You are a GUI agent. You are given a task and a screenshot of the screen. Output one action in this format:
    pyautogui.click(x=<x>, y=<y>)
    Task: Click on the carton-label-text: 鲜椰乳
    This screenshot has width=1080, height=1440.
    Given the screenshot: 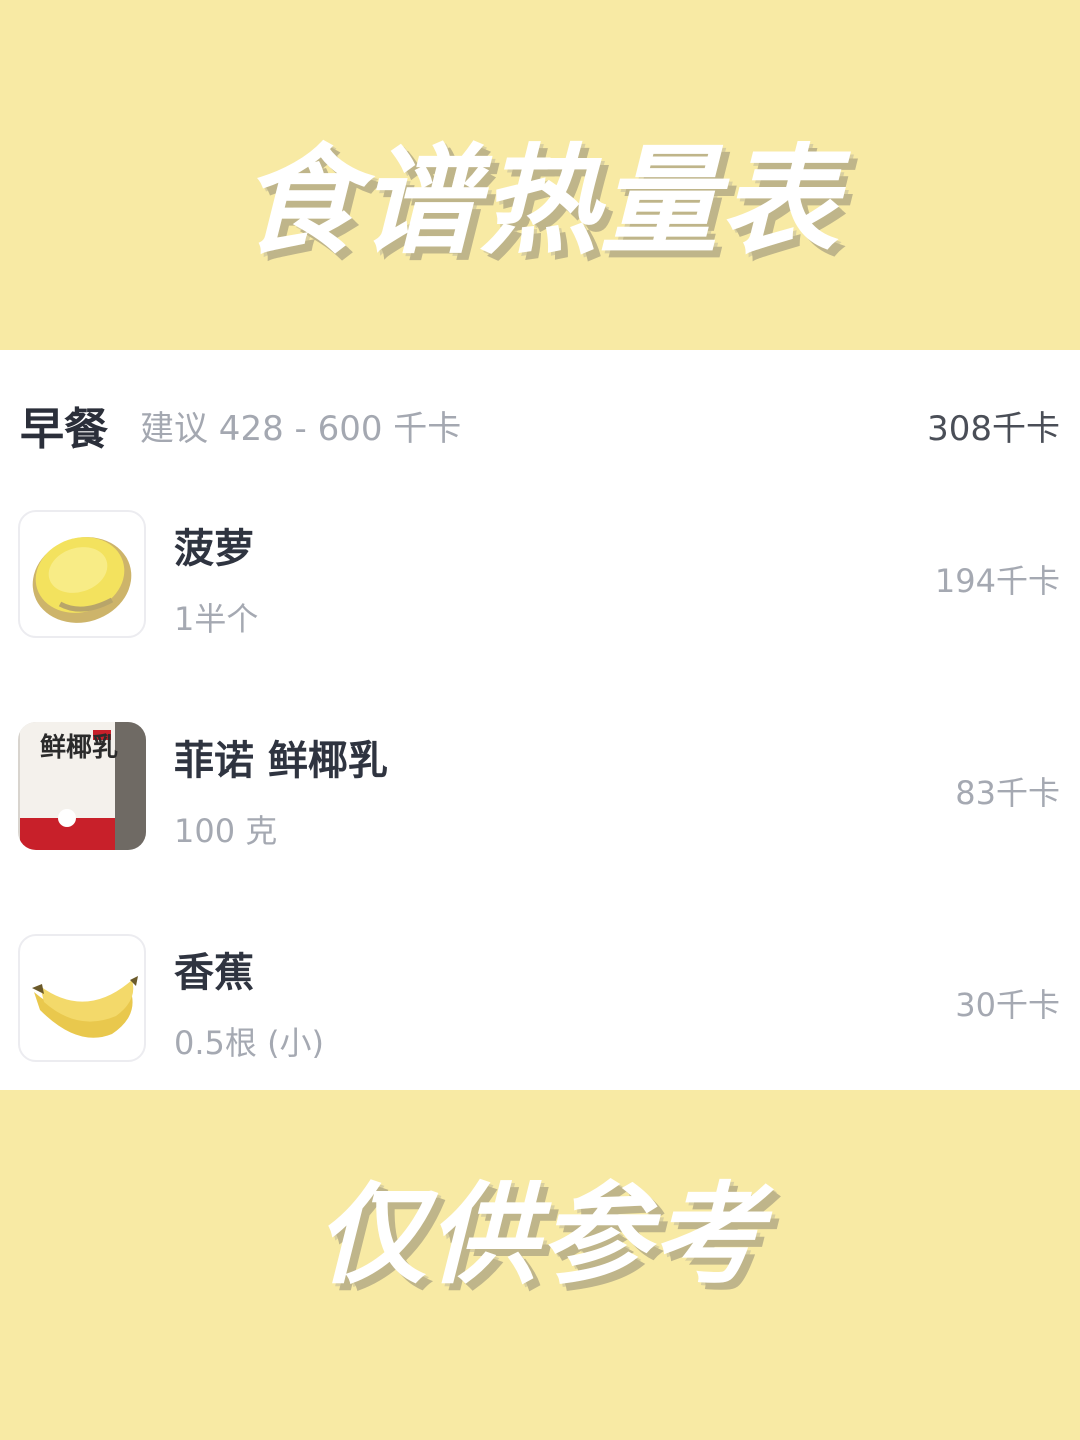 What is the action you would take?
    pyautogui.click(x=79, y=748)
    